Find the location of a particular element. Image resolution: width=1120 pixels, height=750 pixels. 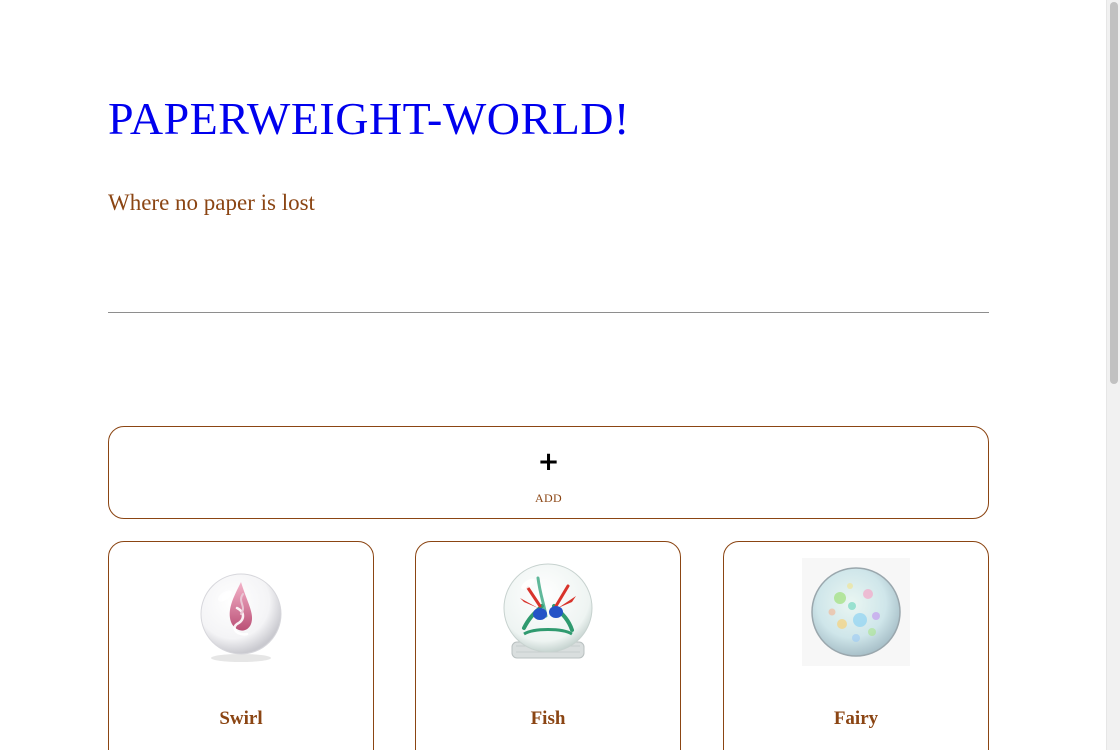

add-button-label: ADD is located at coordinates (548, 498).